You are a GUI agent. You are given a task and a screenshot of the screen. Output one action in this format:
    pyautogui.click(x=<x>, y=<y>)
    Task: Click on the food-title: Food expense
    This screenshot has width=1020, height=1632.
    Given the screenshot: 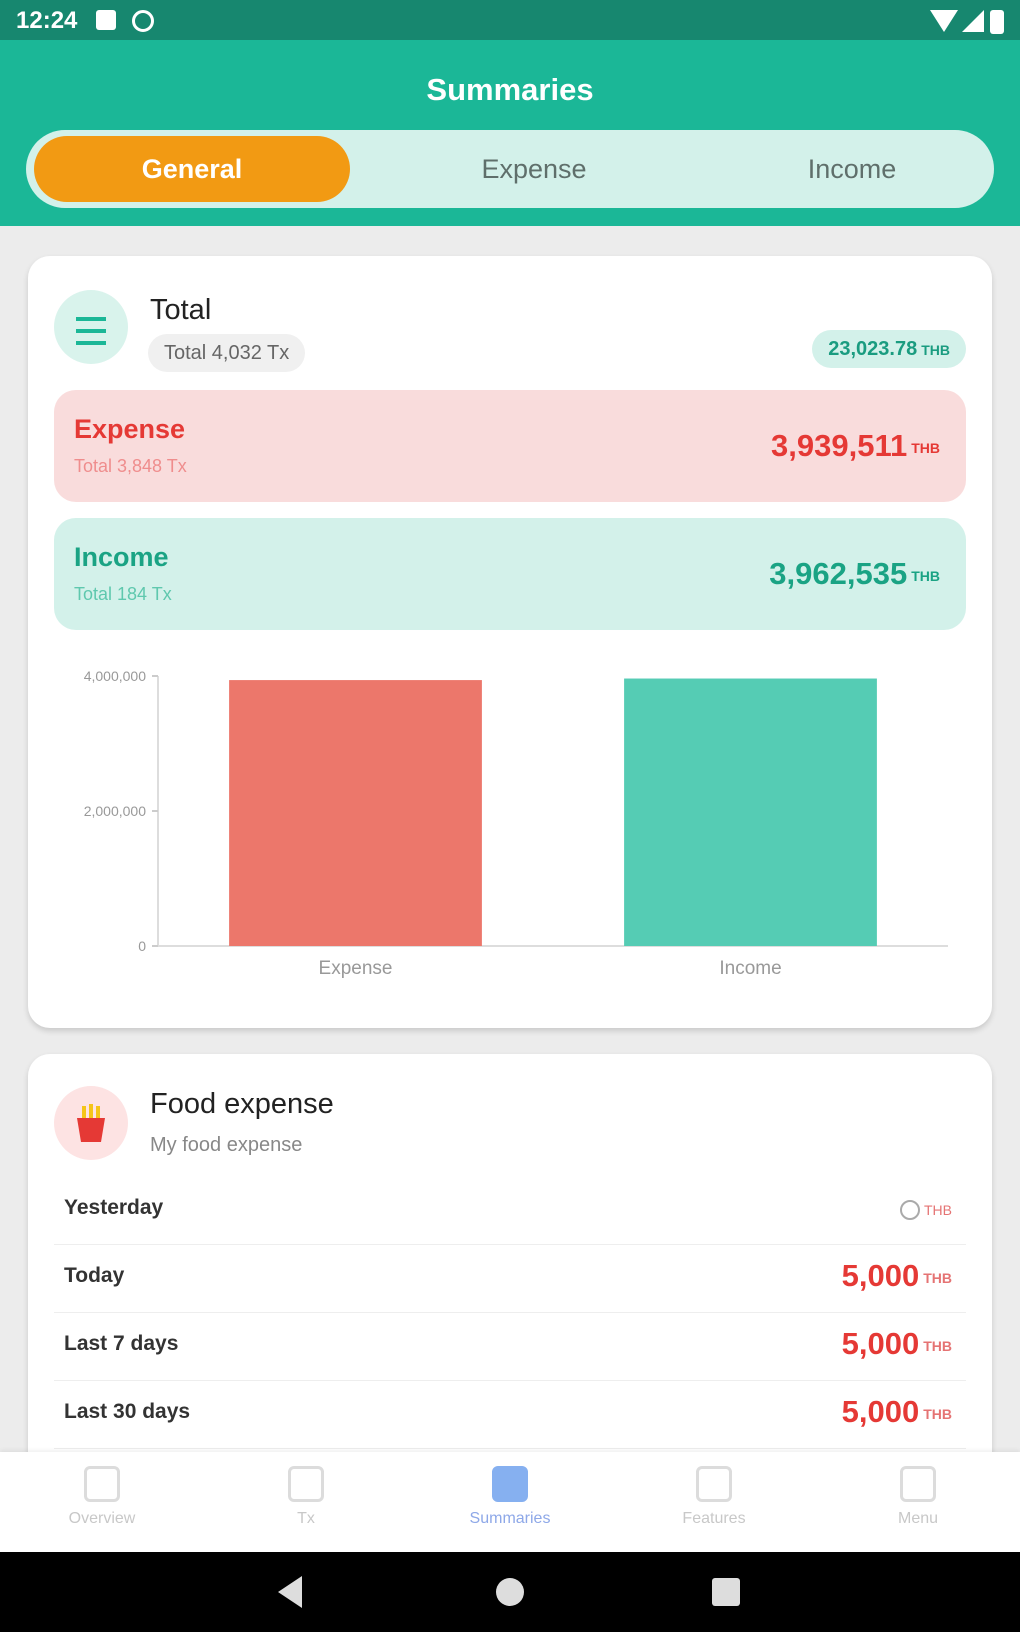 What is the action you would take?
    pyautogui.click(x=242, y=1104)
    